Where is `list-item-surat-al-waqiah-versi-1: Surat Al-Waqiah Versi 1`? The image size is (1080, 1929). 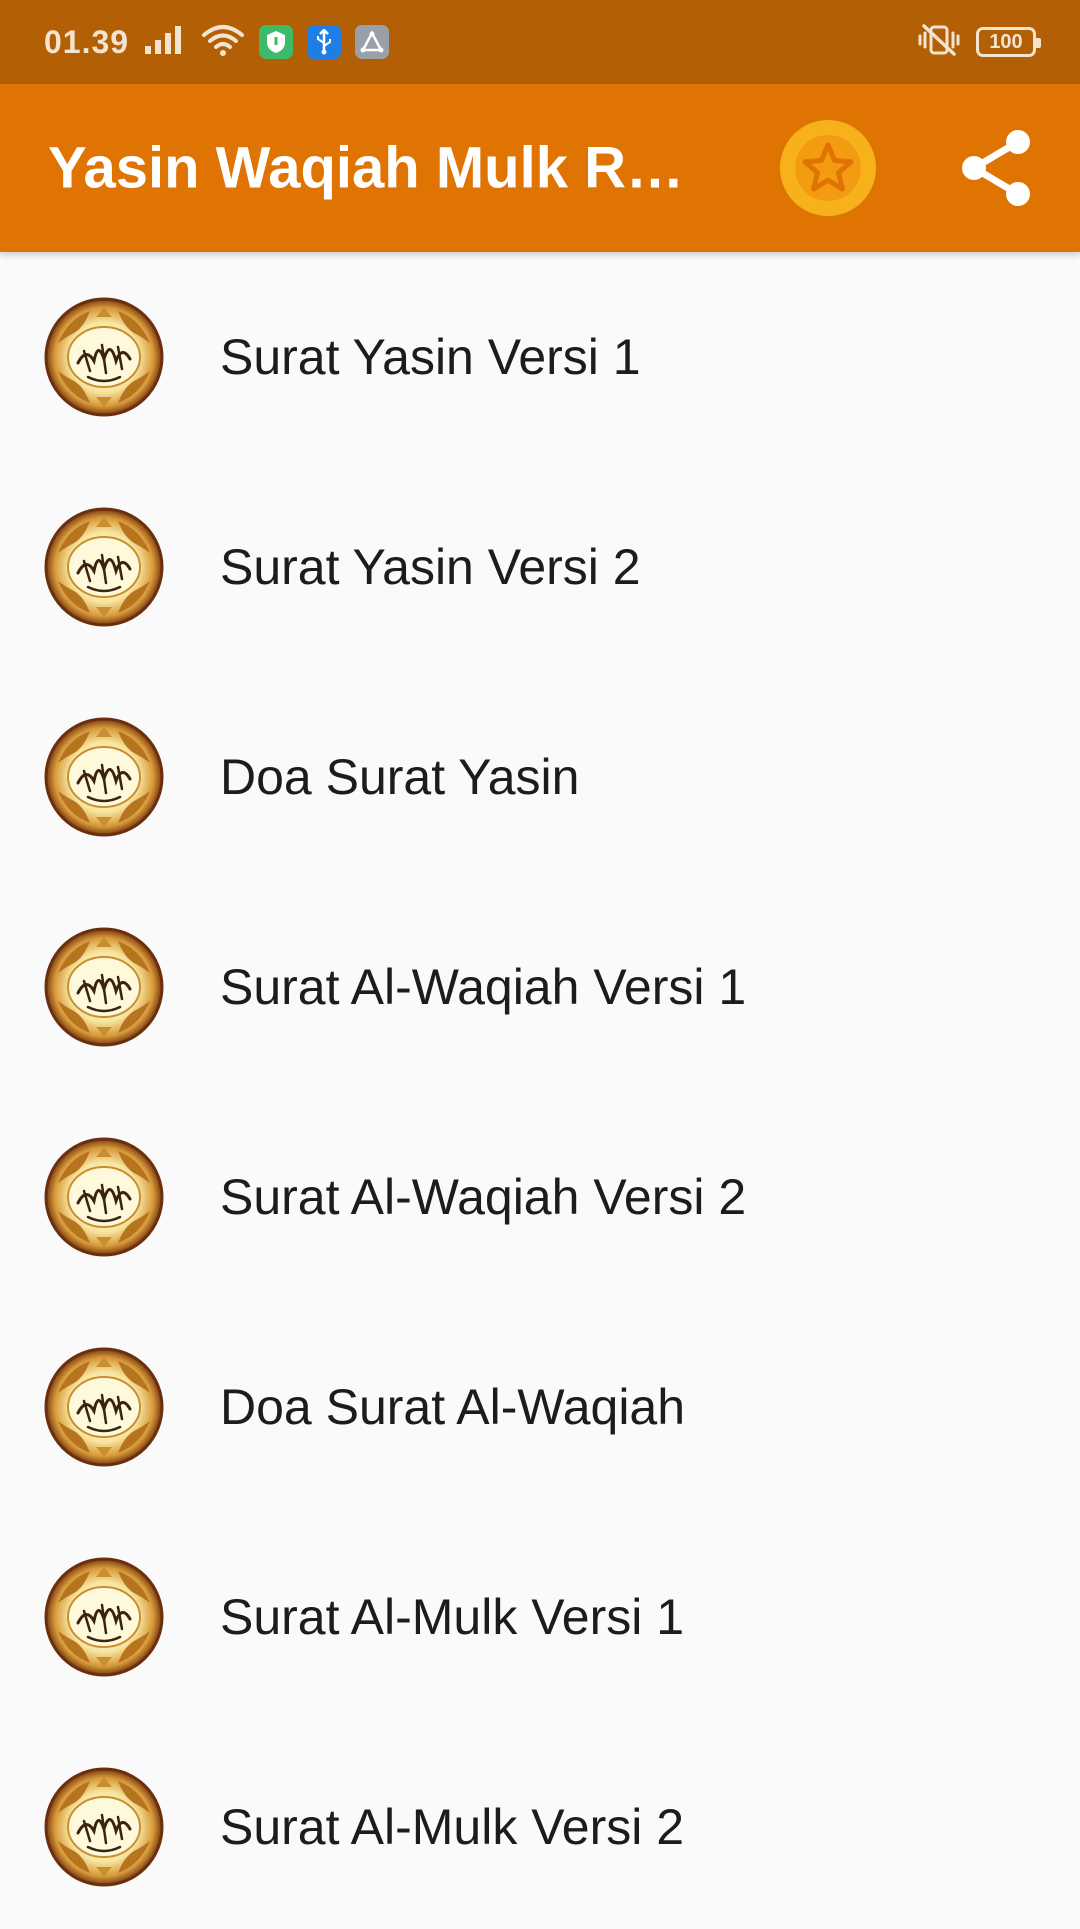 list-item-surat-al-waqiah-versi-1: Surat Al-Waqiah Versi 1 is located at coordinates (540, 987).